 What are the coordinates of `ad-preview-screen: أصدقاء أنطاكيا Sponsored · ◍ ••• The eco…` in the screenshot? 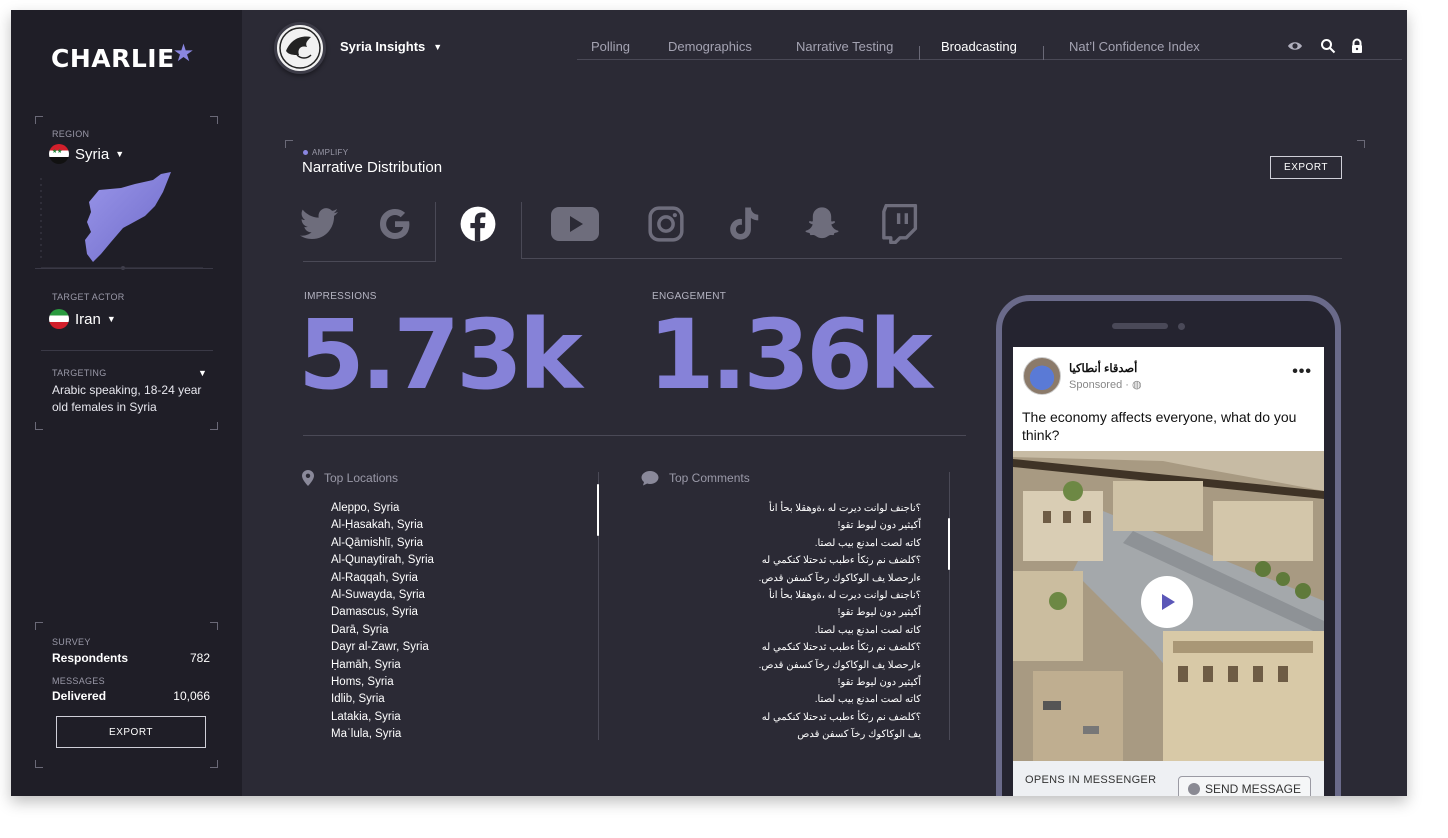 It's located at (1168, 571).